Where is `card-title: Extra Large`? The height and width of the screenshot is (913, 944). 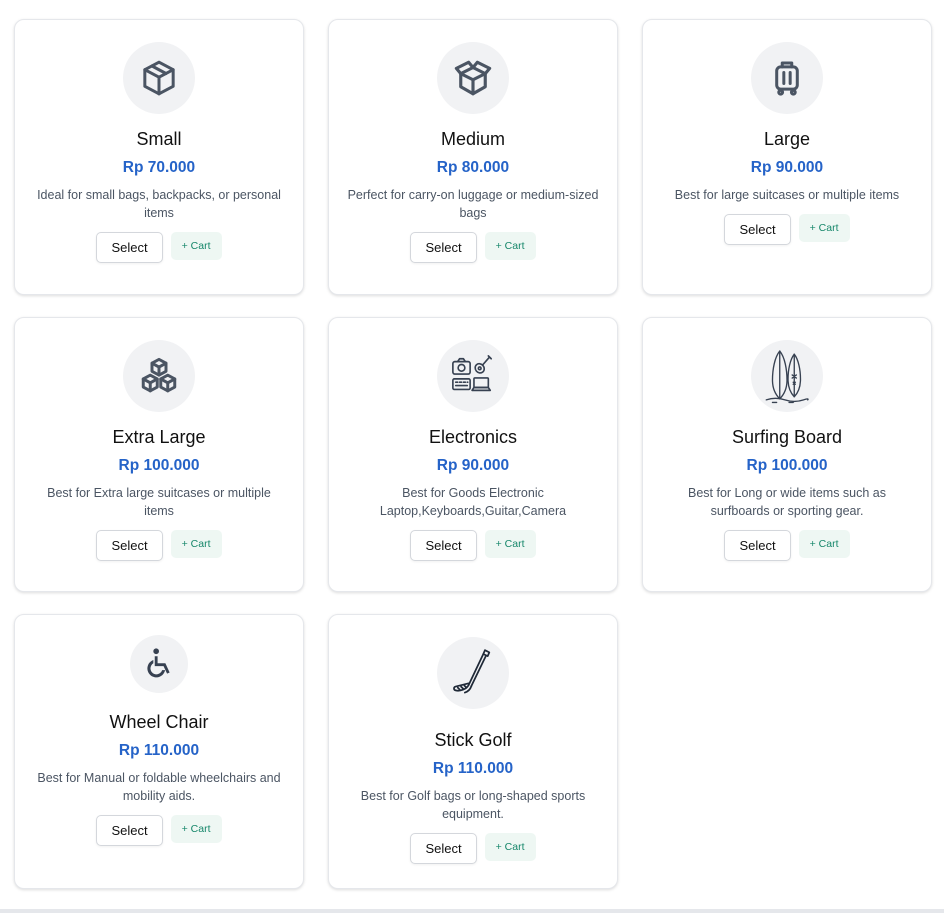 card-title: Extra Large is located at coordinates (159, 437).